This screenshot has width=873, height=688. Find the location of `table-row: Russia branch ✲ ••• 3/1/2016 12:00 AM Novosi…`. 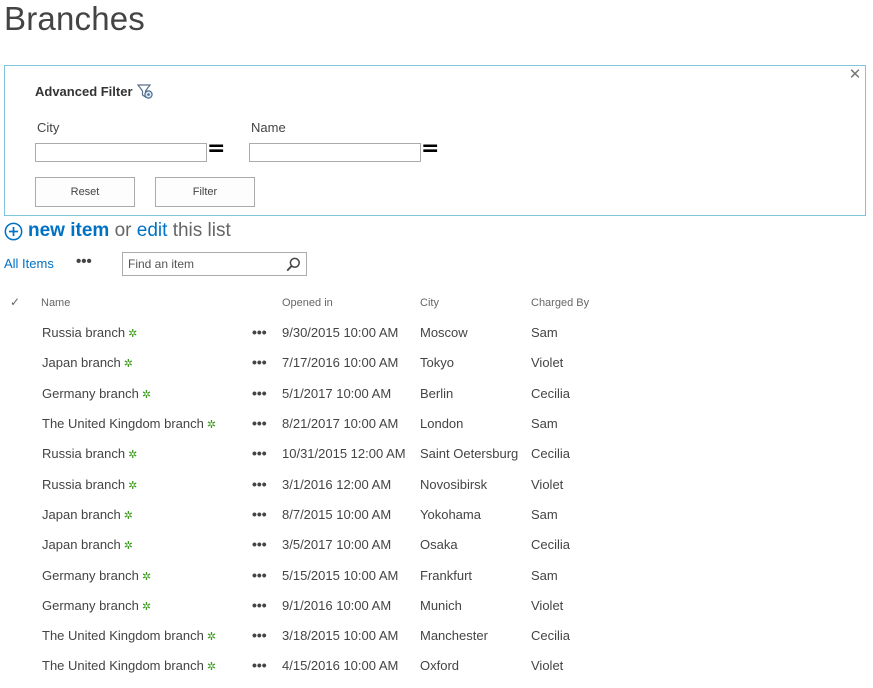

table-row: Russia branch ✲ ••• 3/1/2016 12:00 AM Novosi… is located at coordinates (436, 491).